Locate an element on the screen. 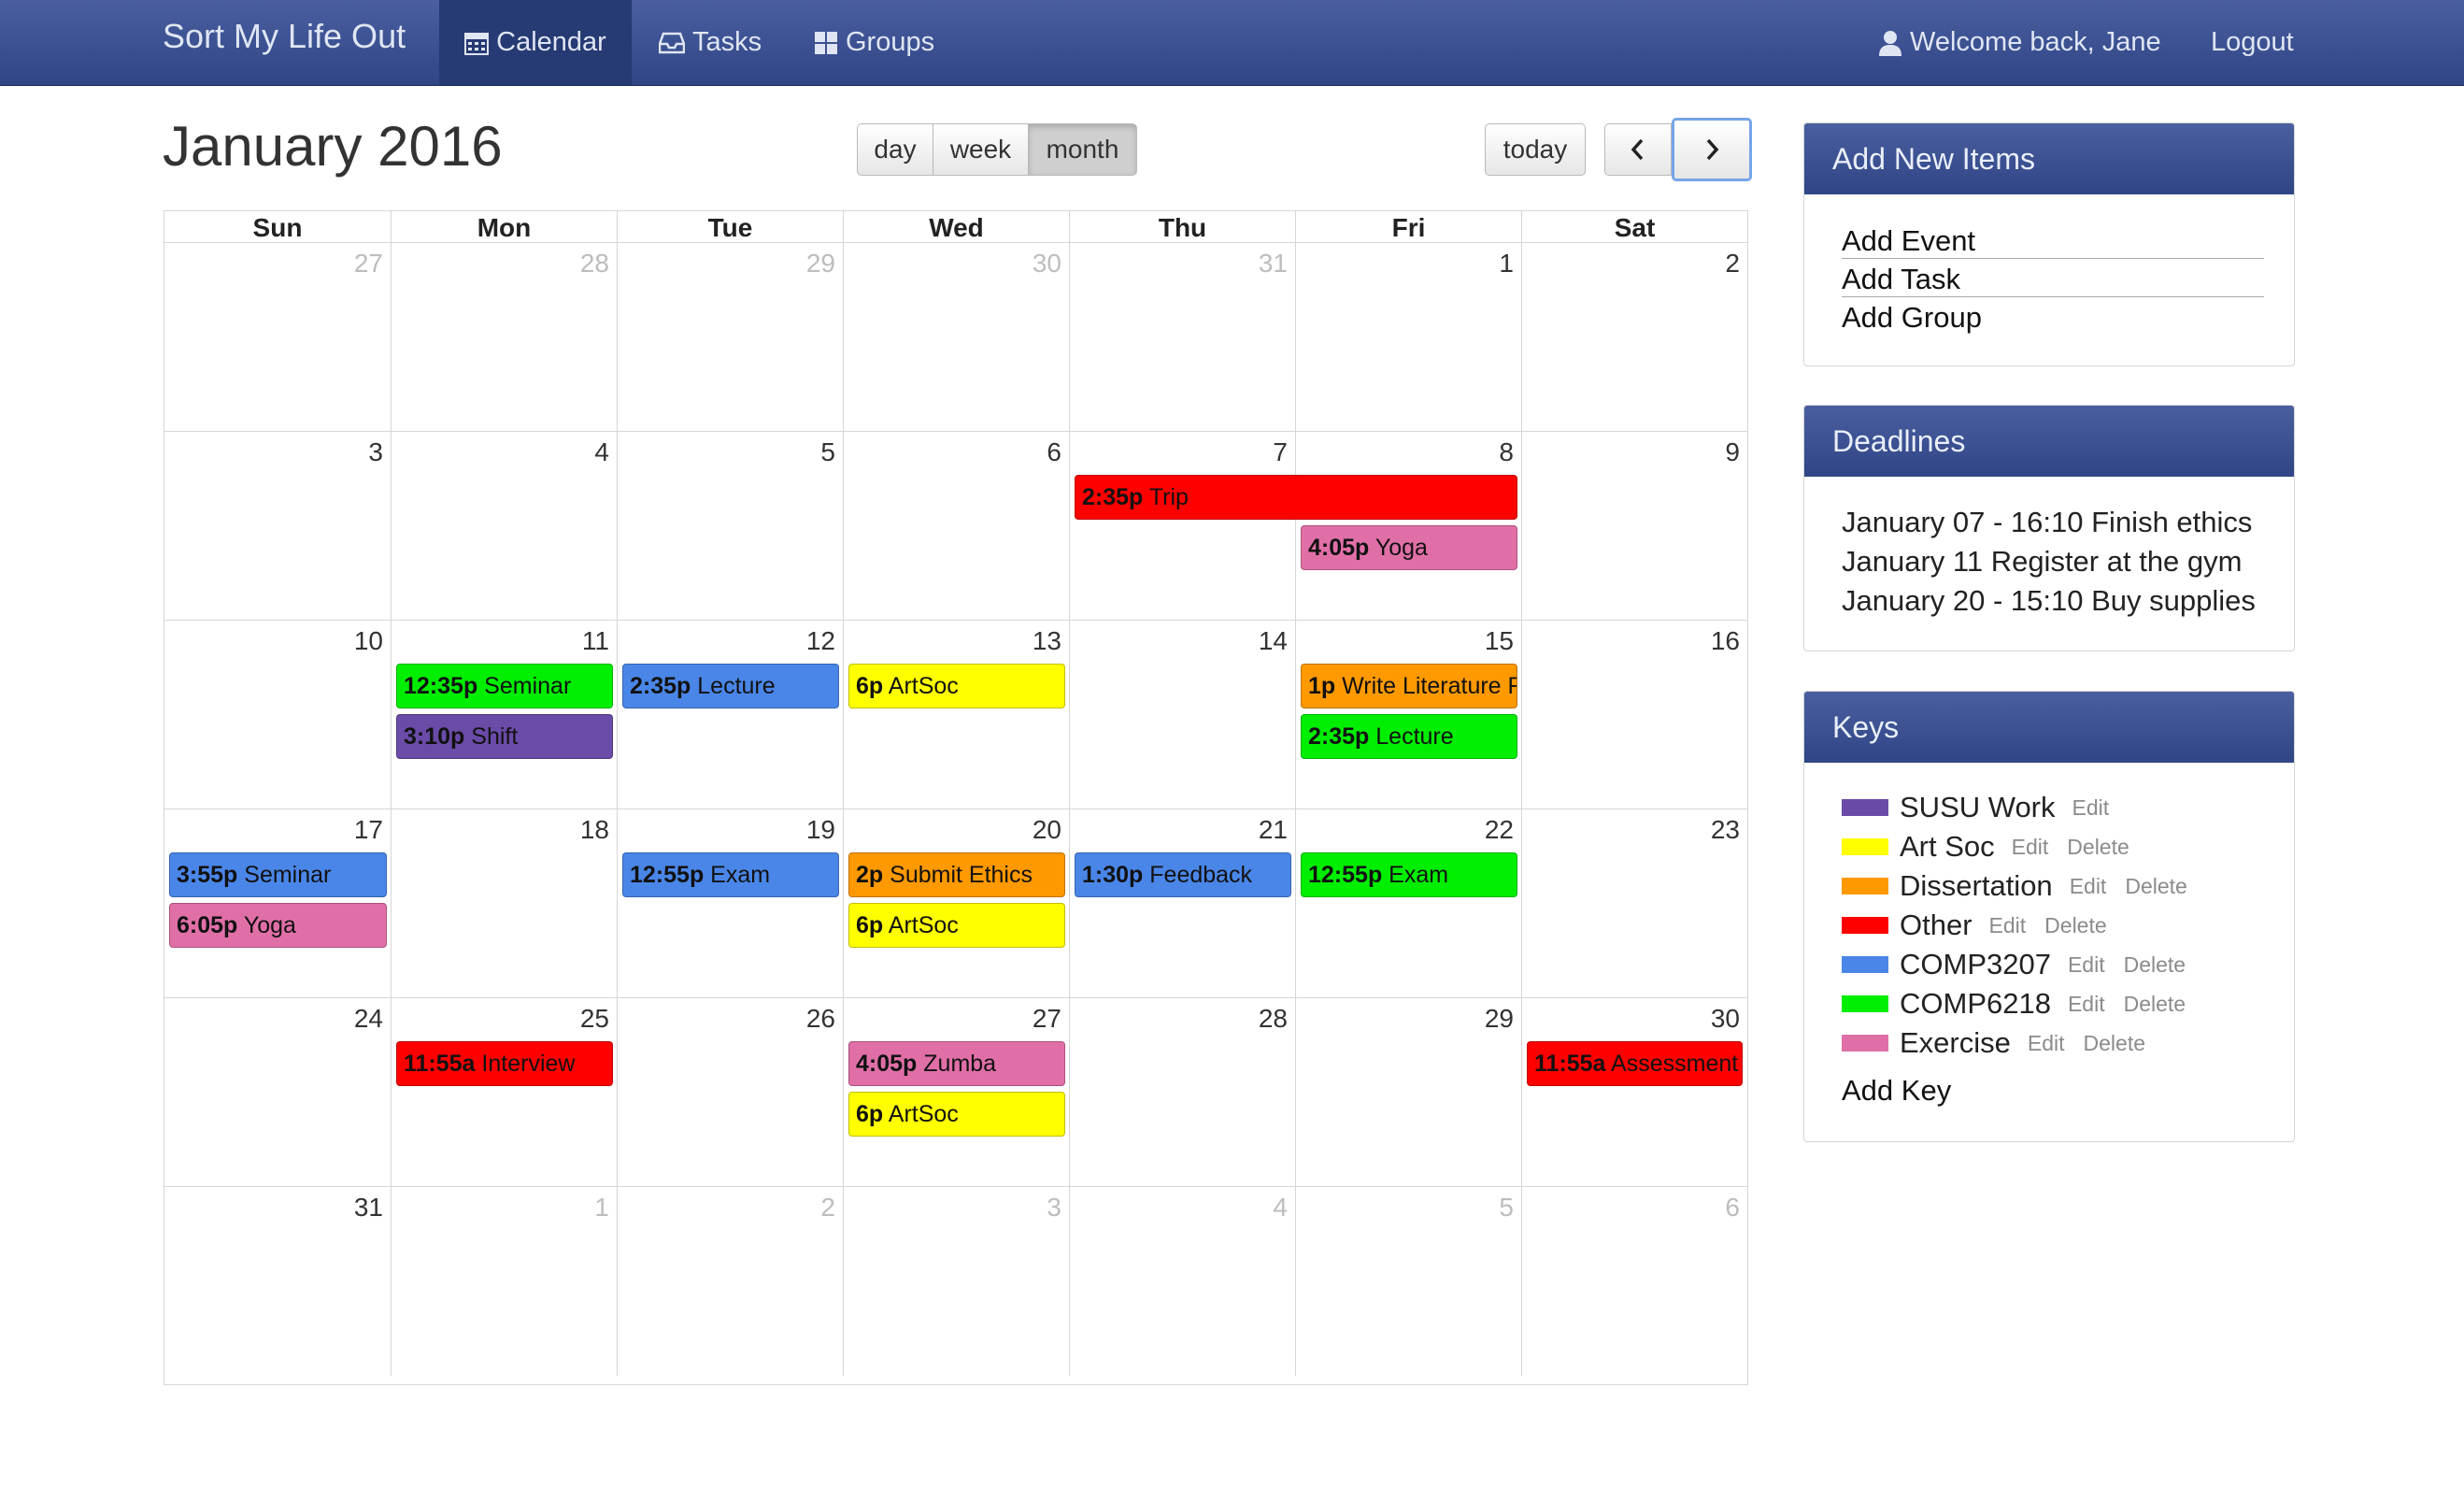 The width and height of the screenshot is (2464, 1488). day-cell: 23 is located at coordinates (1634, 903).